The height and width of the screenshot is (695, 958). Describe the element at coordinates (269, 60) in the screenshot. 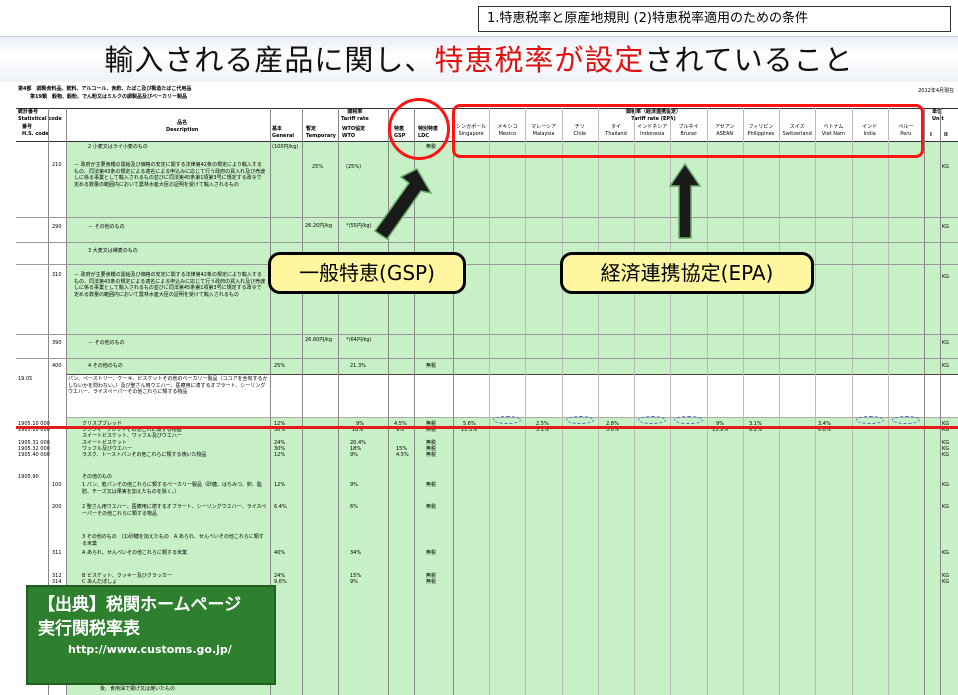

I see `title-pre: 輸入される産品に関し、` at that location.